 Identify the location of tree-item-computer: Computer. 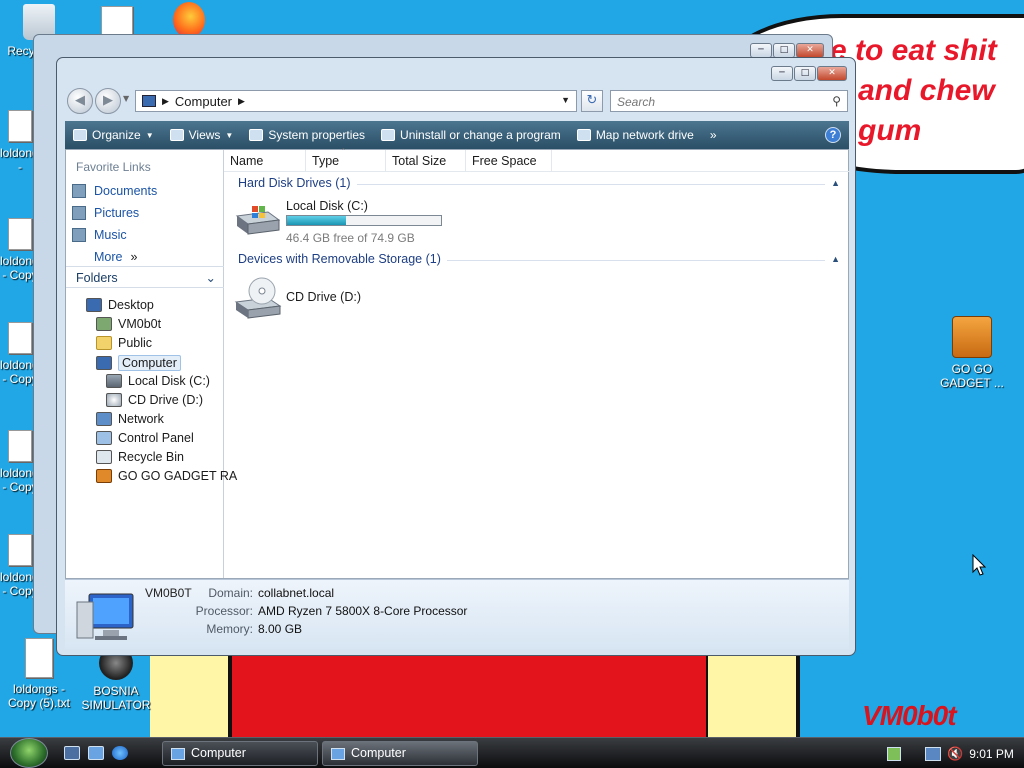
(138, 363).